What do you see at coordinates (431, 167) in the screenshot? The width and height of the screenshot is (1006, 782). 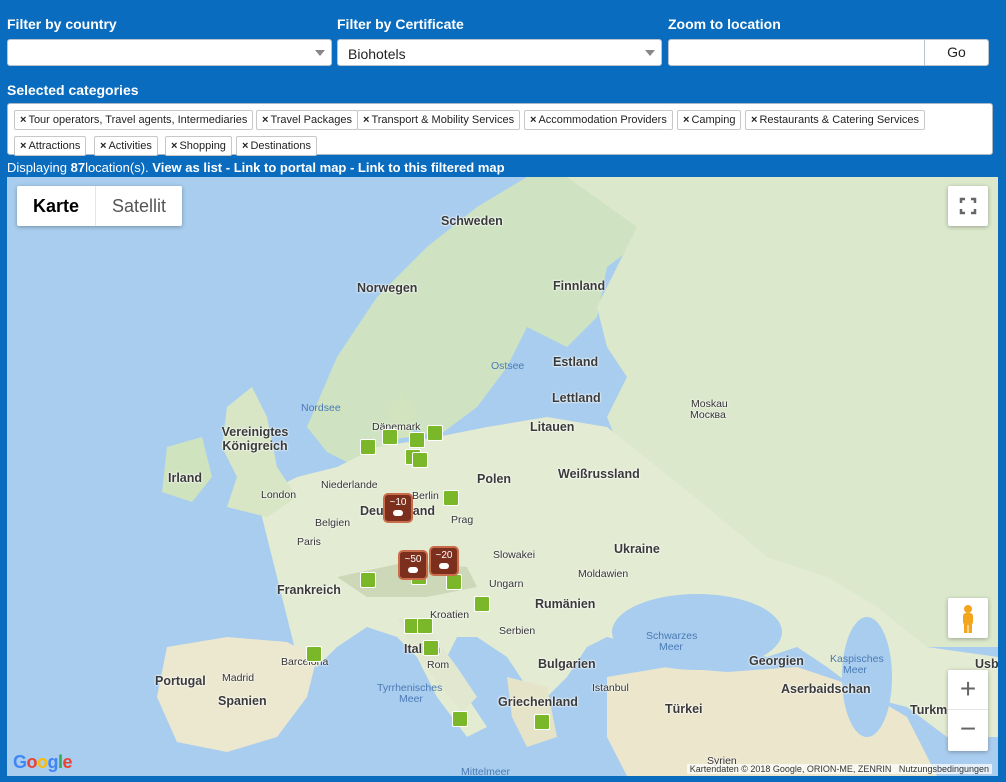 I see `filtered-map-link: Link to this filtered map` at bounding box center [431, 167].